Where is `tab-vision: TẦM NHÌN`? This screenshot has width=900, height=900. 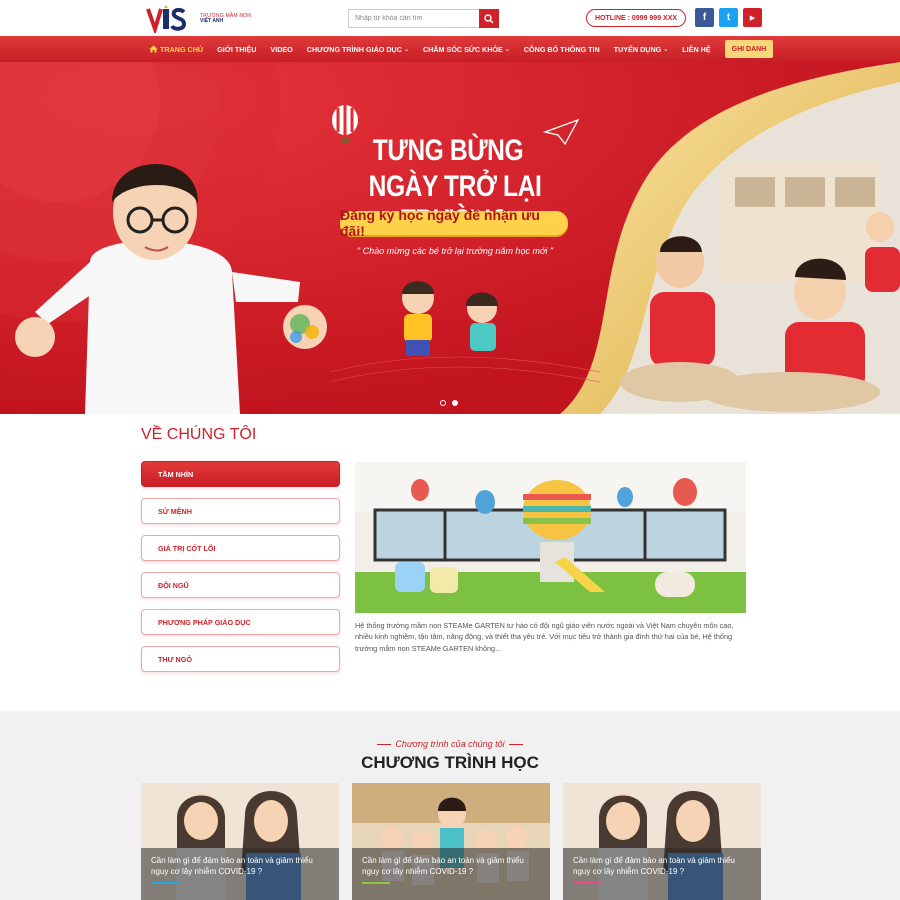 tab-vision: TẦM NHÌN is located at coordinates (240, 474).